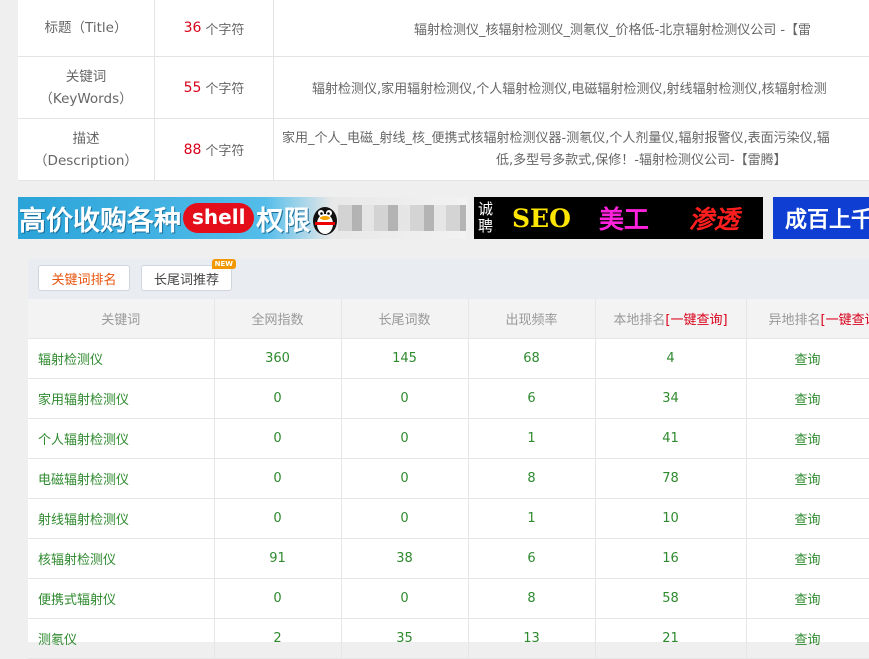 This screenshot has height=659, width=869. What do you see at coordinates (713, 219) in the screenshot?
I see `banner-pentest-text: 渗透` at bounding box center [713, 219].